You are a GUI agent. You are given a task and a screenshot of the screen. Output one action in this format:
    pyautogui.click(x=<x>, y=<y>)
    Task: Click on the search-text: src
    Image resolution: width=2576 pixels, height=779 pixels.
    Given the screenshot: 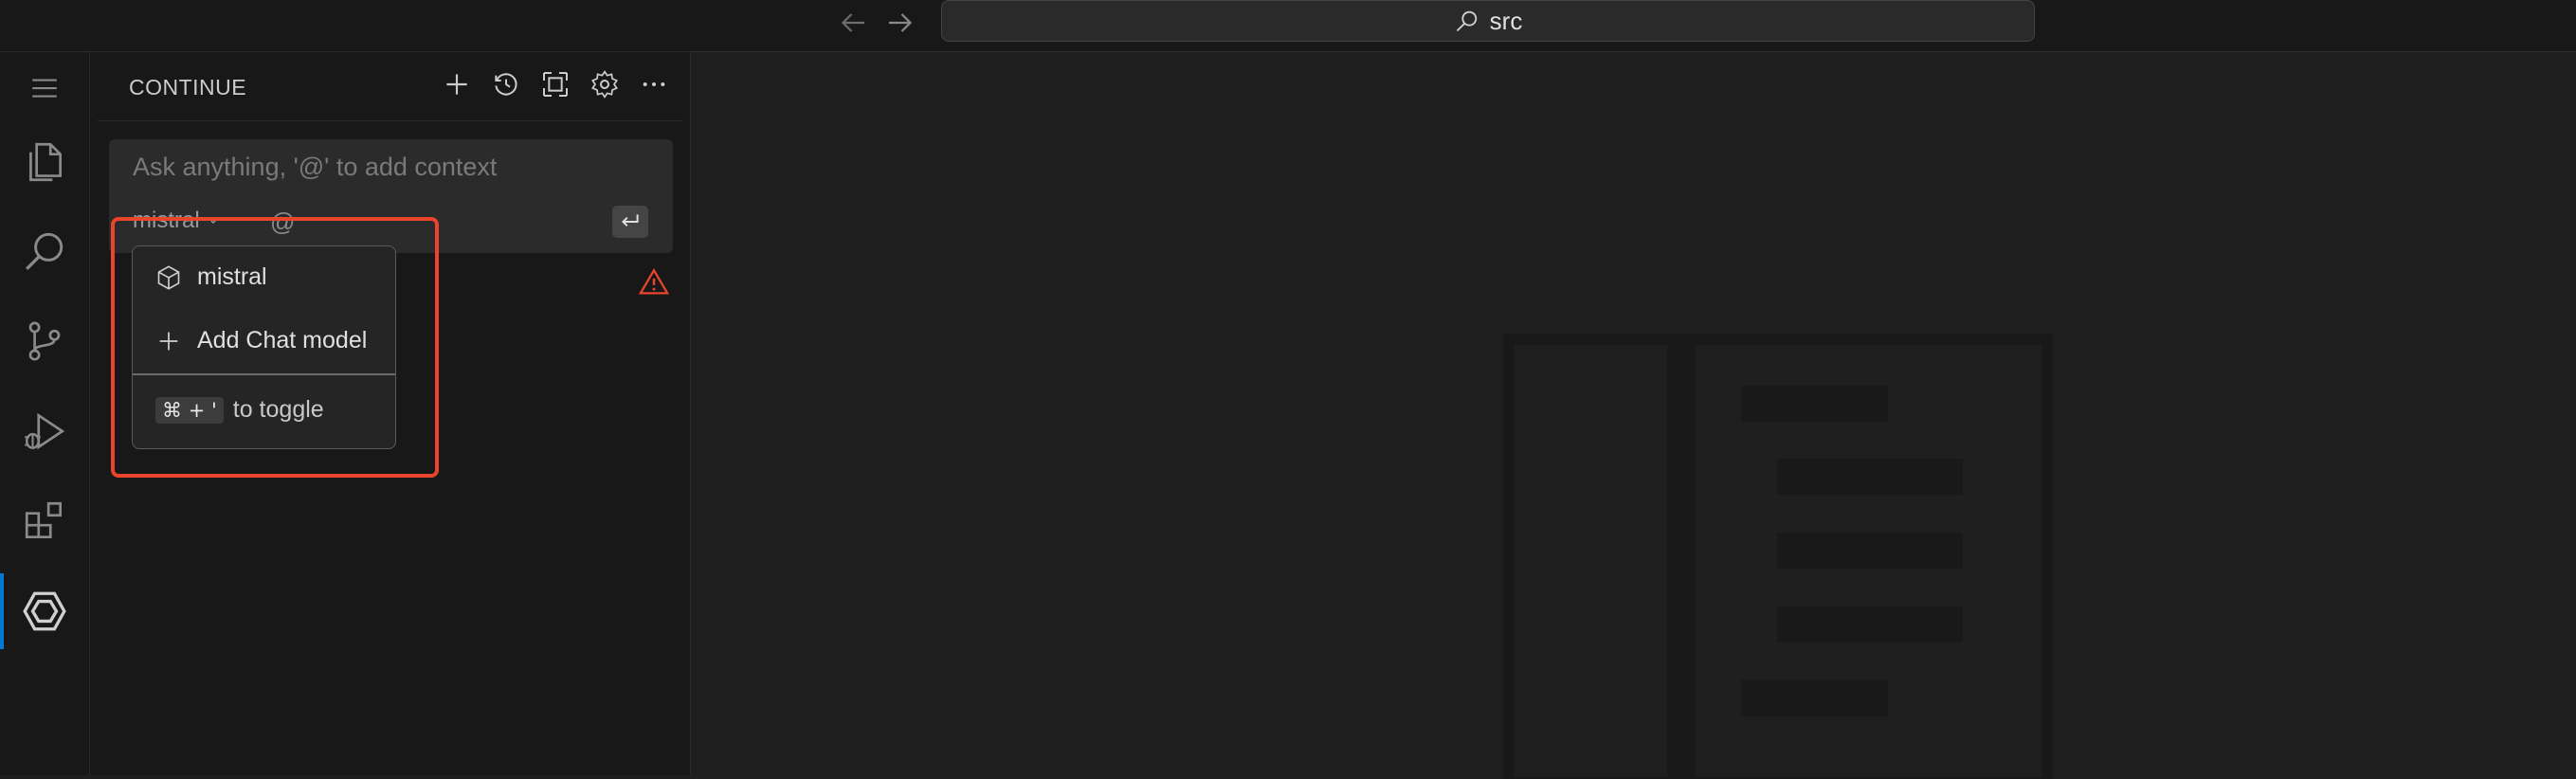 What is the action you would take?
    pyautogui.click(x=1506, y=21)
    